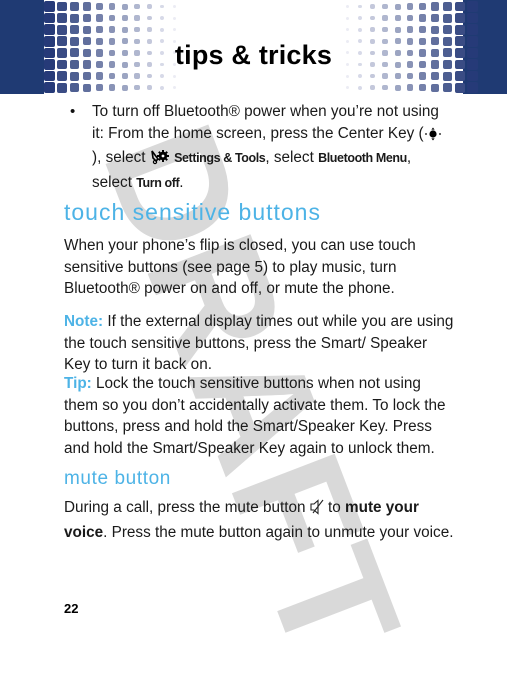 This screenshot has width=507, height=683. Describe the element at coordinates (160, 160) in the screenshot. I see `settings-tools-icon` at that location.